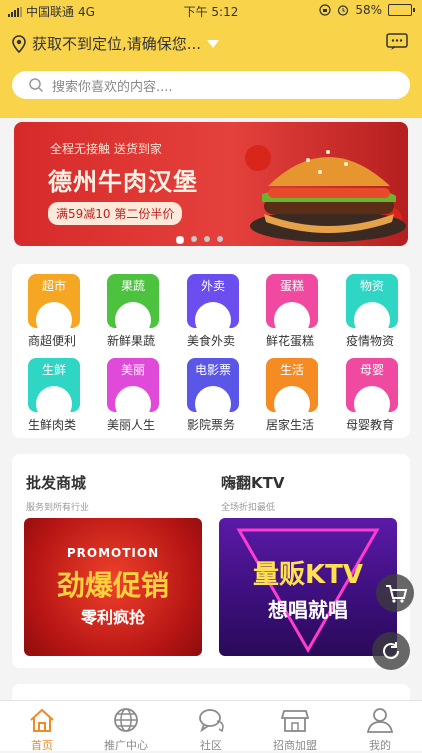 The image size is (422, 753). I want to click on category-item-beauty: 美丽 美丽人生, so click(131, 392).